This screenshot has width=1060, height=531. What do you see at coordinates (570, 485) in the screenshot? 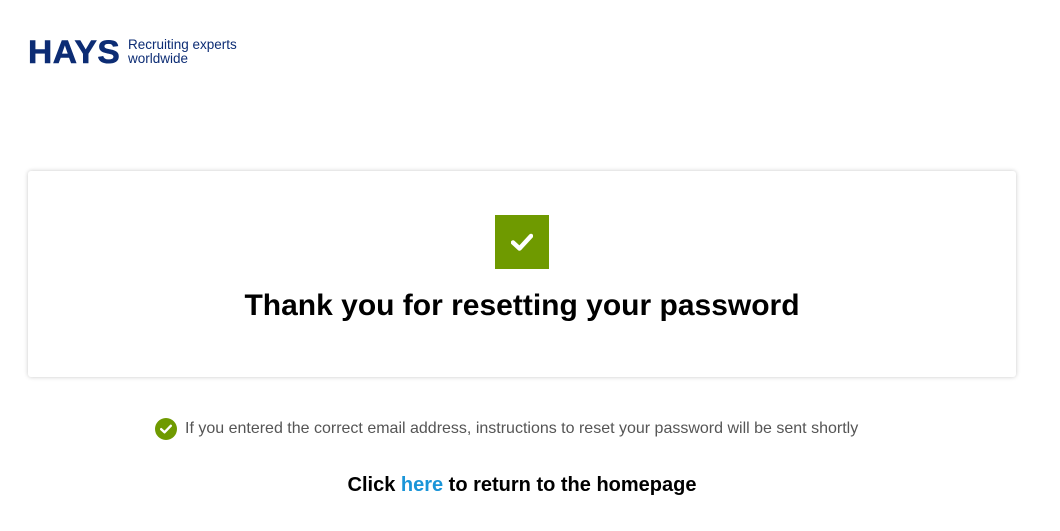
I see `return-suffix: to return to the homepage` at bounding box center [570, 485].